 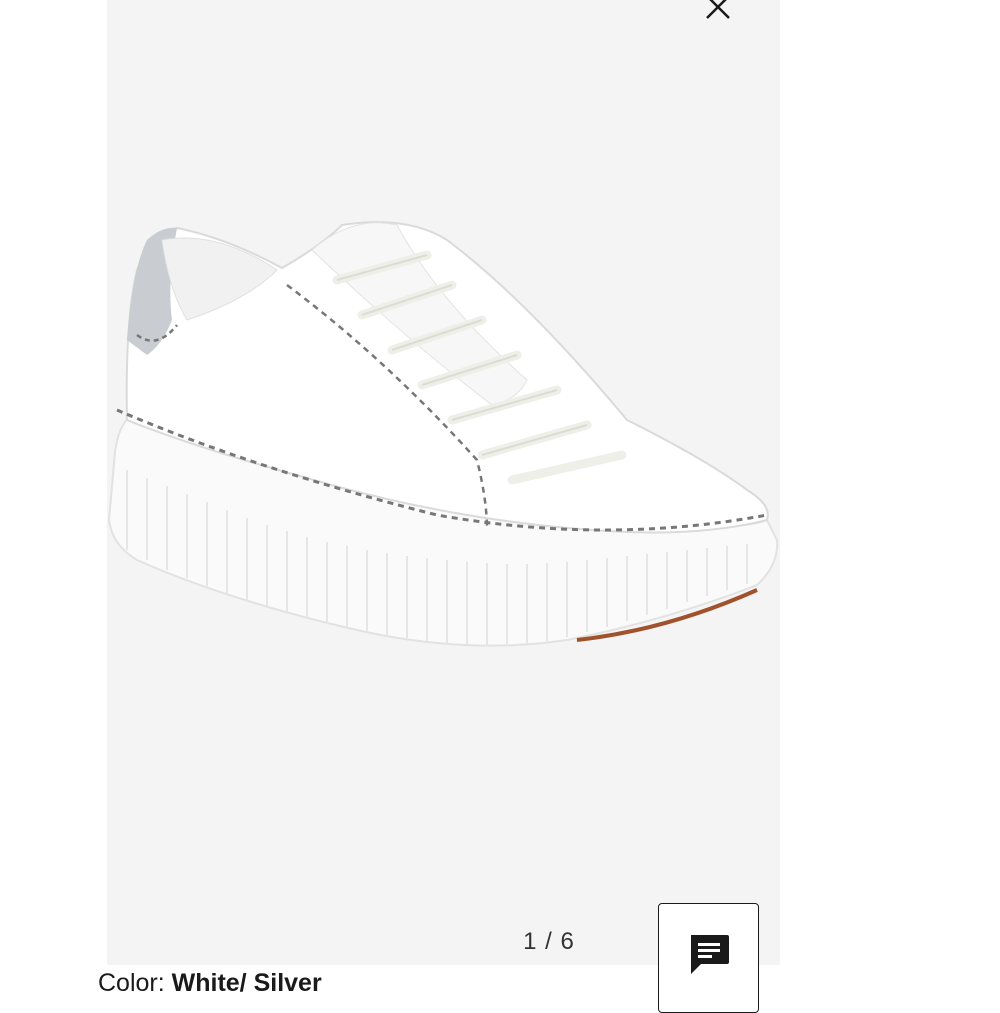 What do you see at coordinates (567, 941) in the screenshot?
I see `image-total: 6` at bounding box center [567, 941].